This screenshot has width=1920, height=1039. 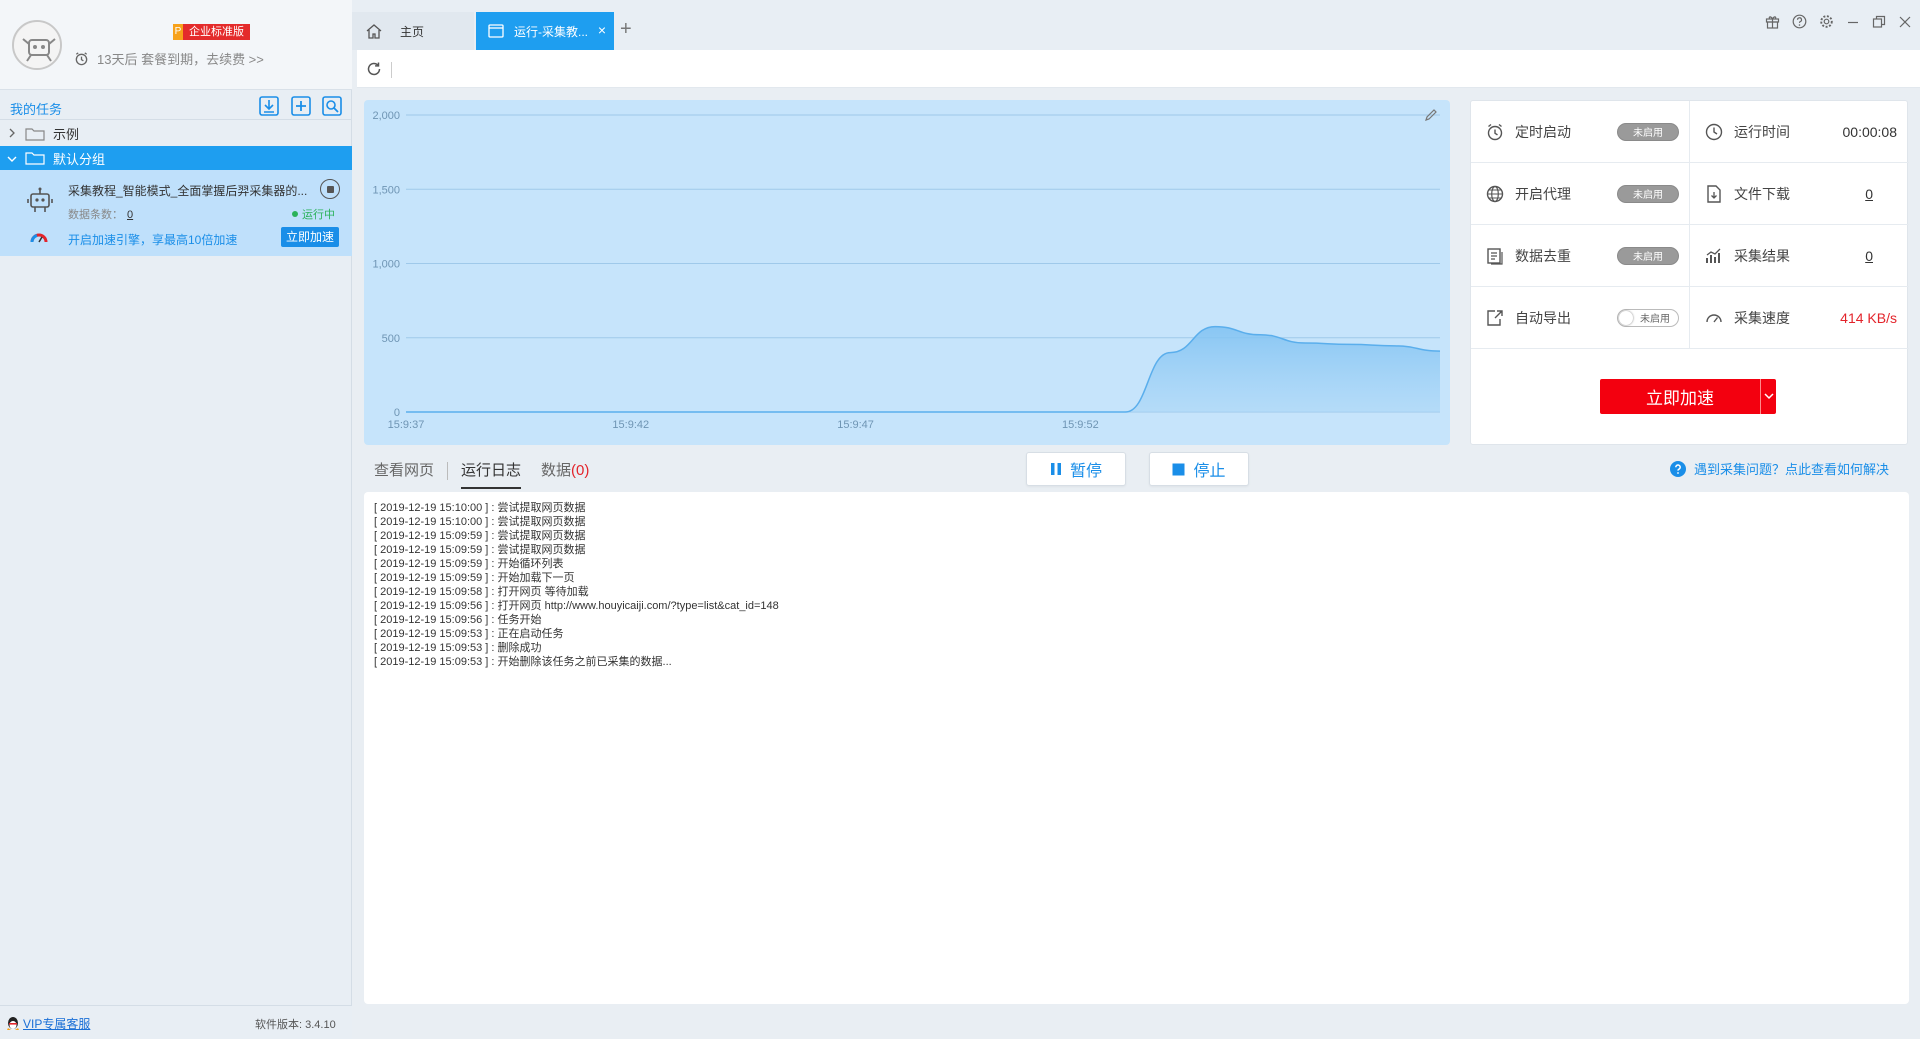 I want to click on stat-scheduled-start: 定时启动 未启用, so click(x=1580, y=132).